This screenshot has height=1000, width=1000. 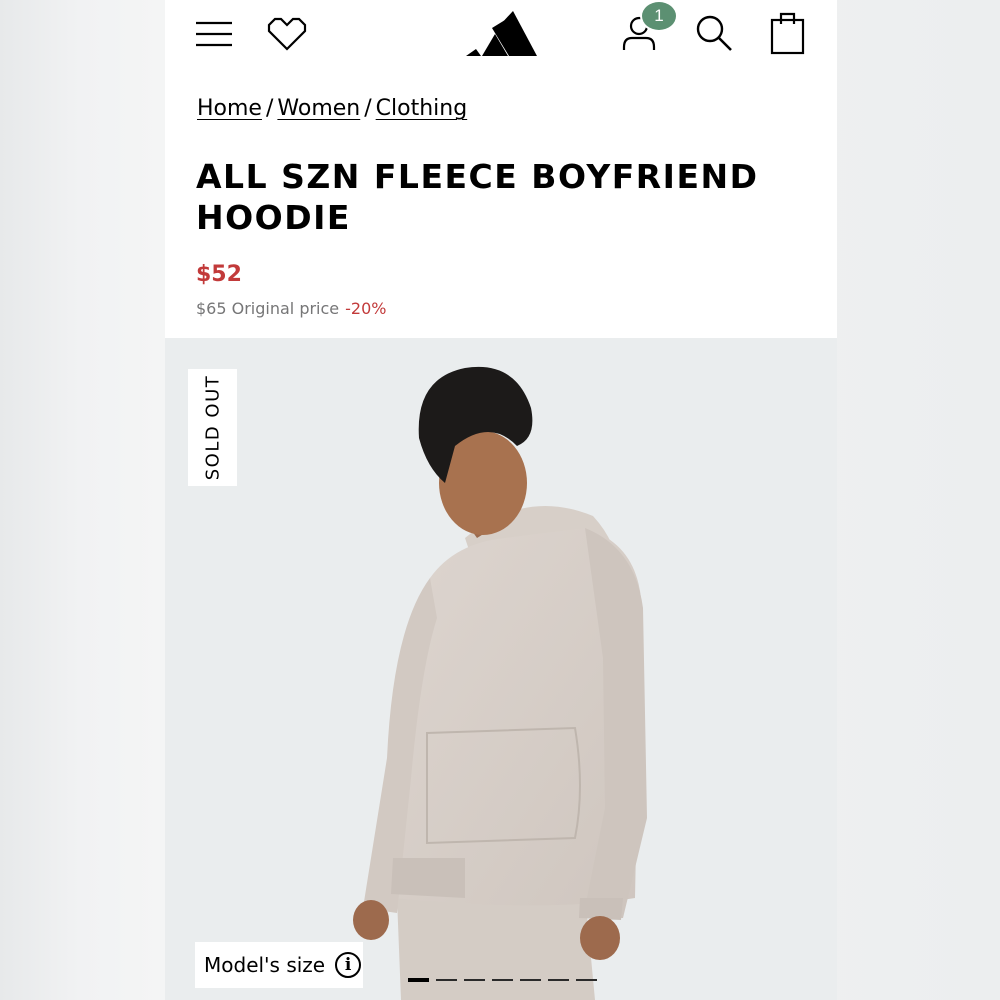 I want to click on bag-icon, so click(x=787, y=33).